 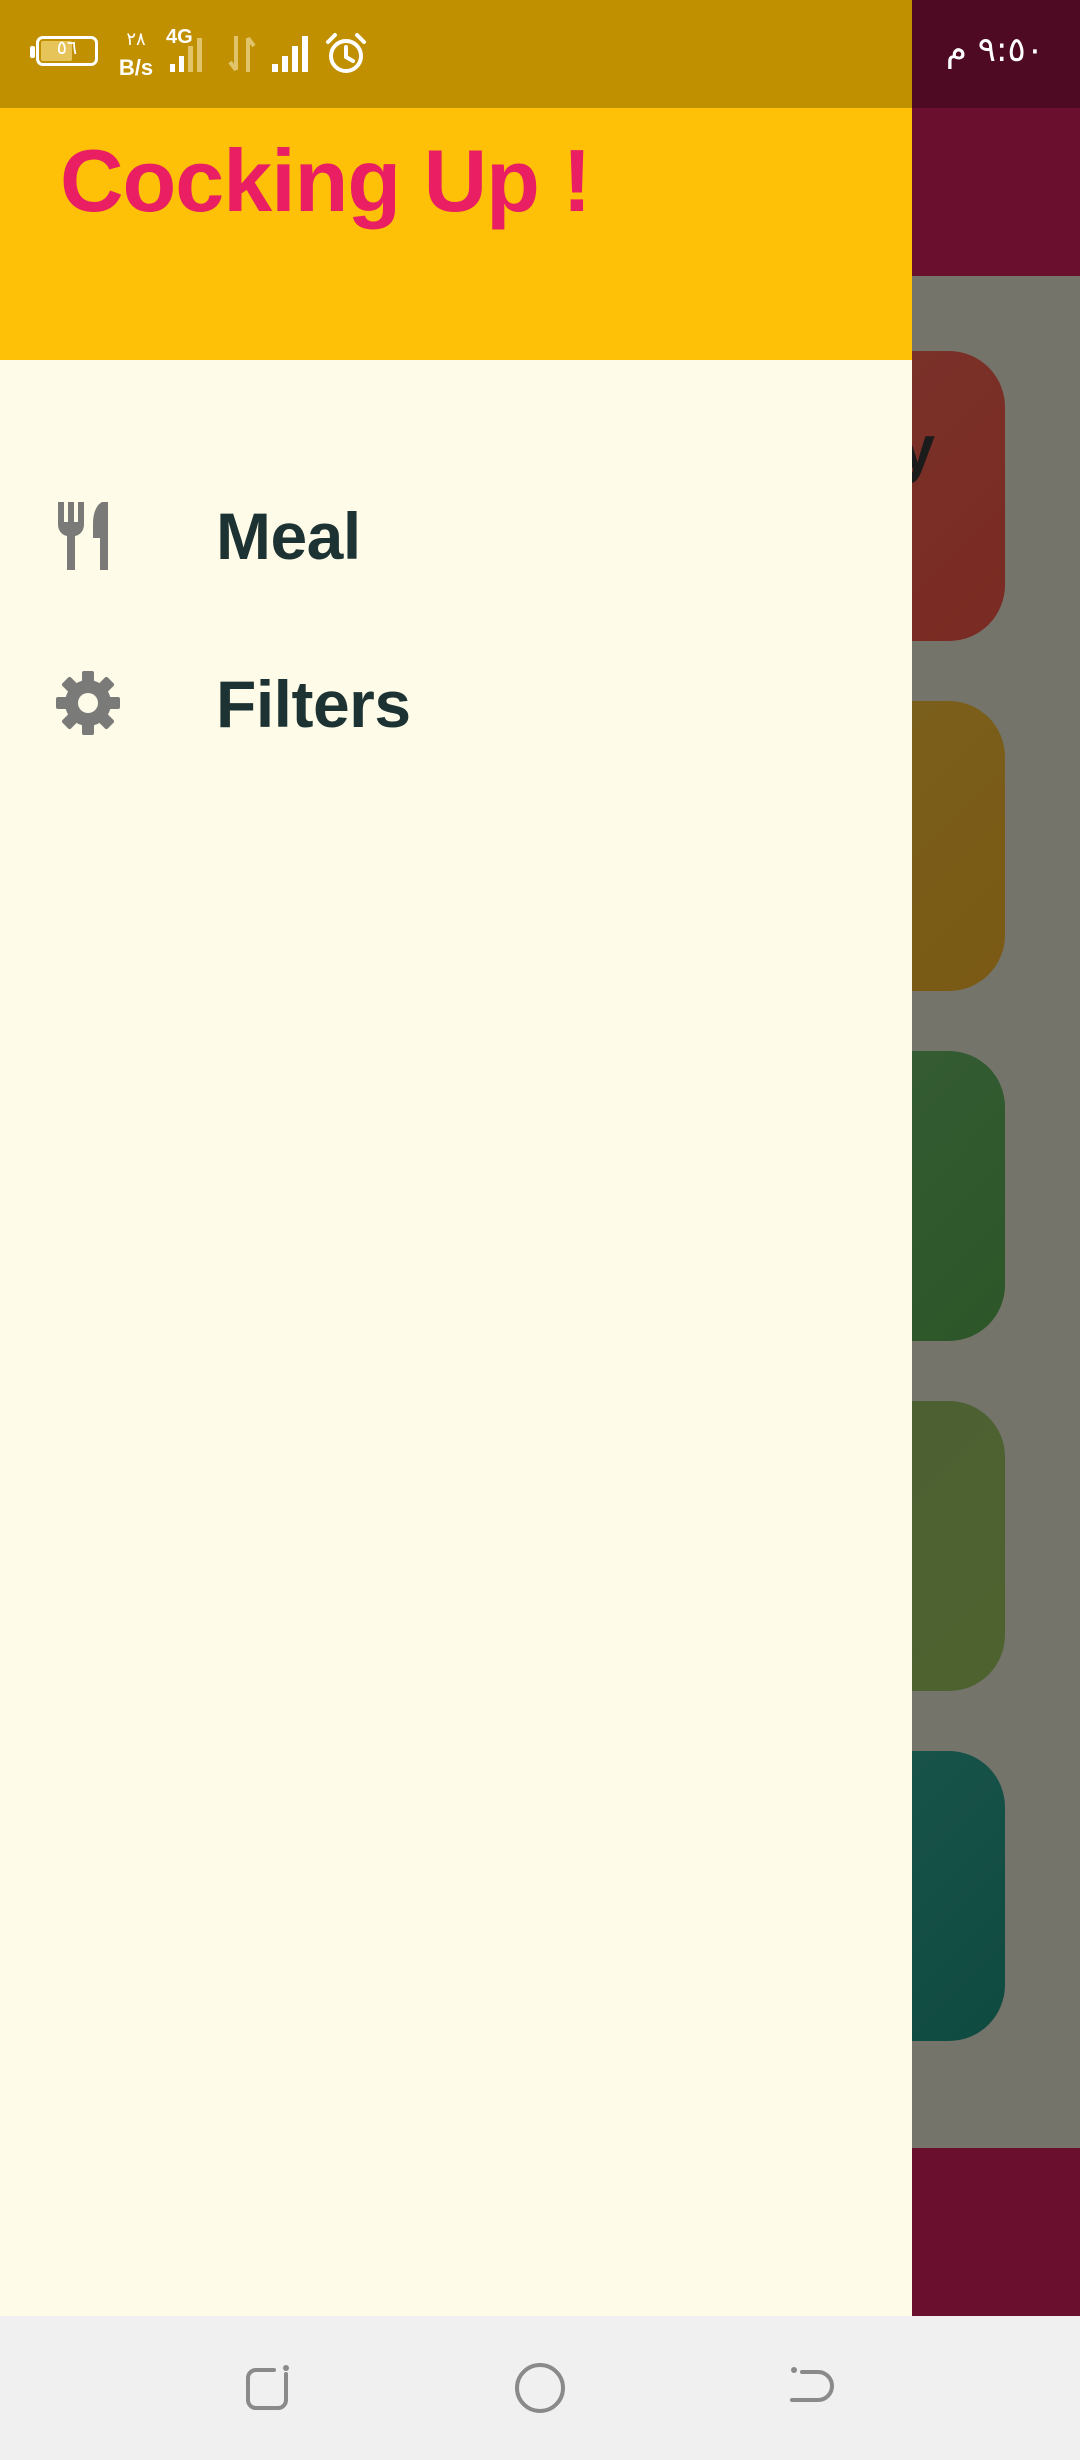 I want to click on system-nav-bar, so click(x=540, y=2388).